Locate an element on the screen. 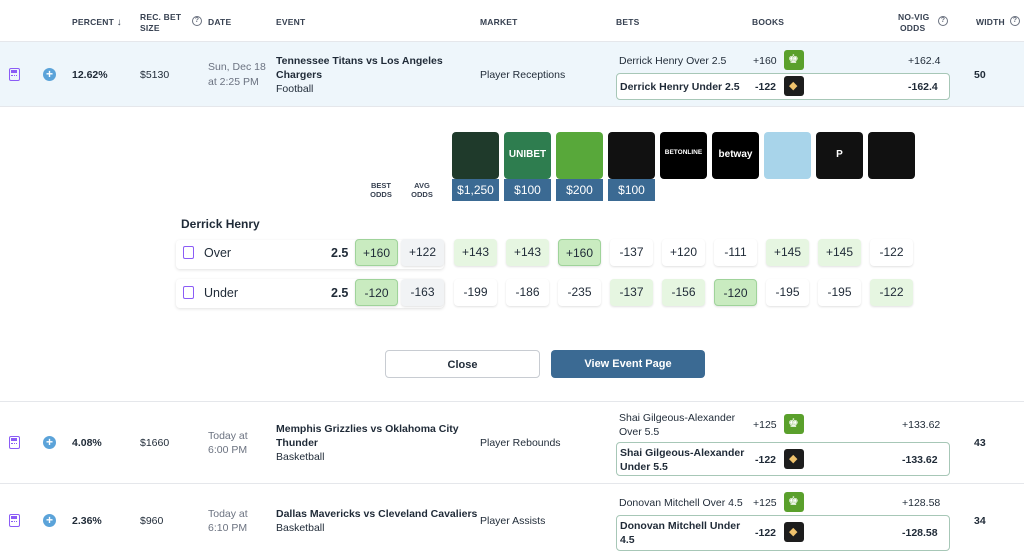  bet-amount: $1,250 is located at coordinates (475, 190).